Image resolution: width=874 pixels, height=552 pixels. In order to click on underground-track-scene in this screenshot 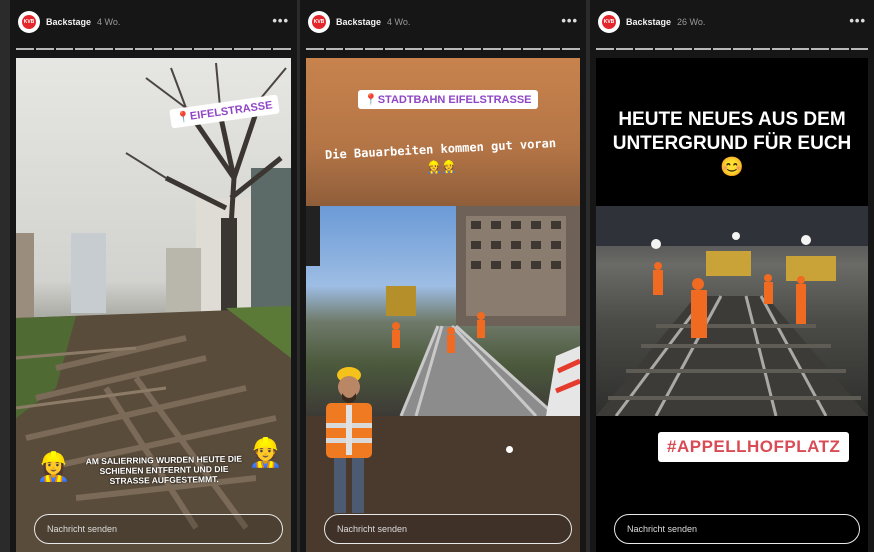, I will do `click(732, 311)`.